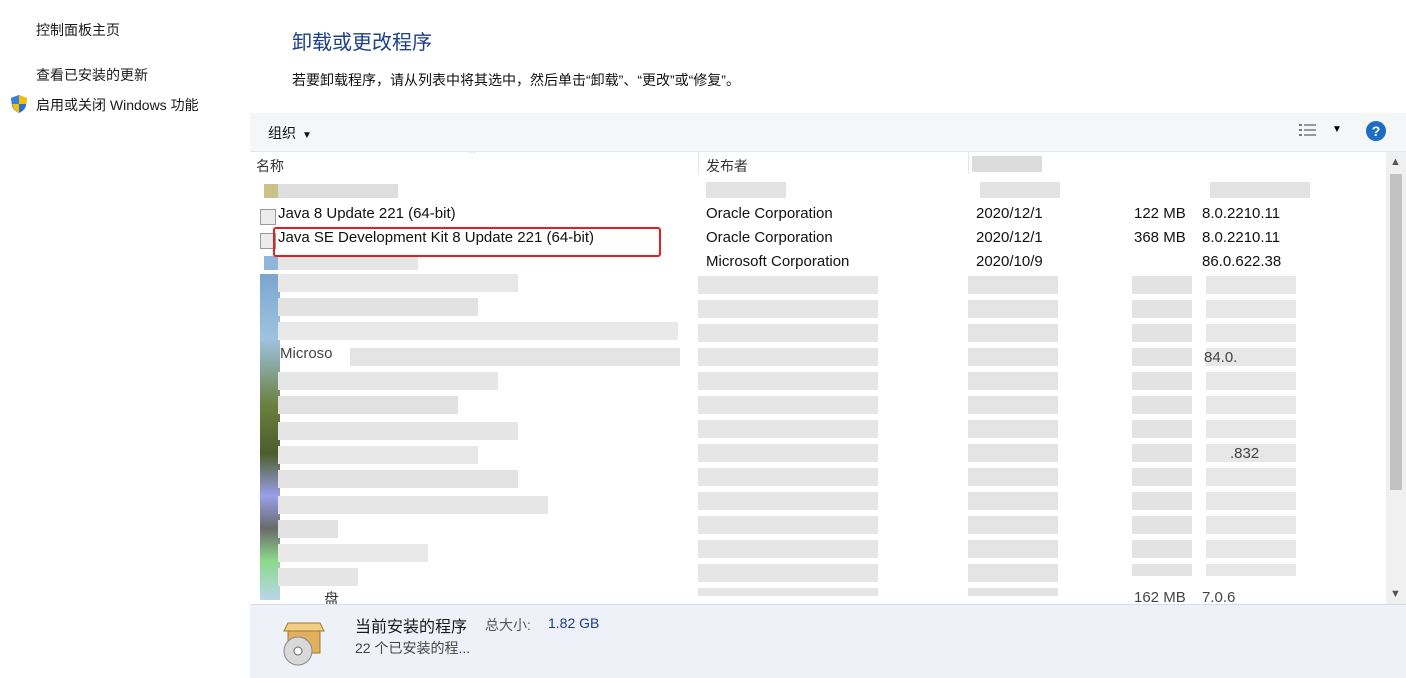  I want to click on toolbar: 组织 ▼ ▼ ?, so click(828, 132).